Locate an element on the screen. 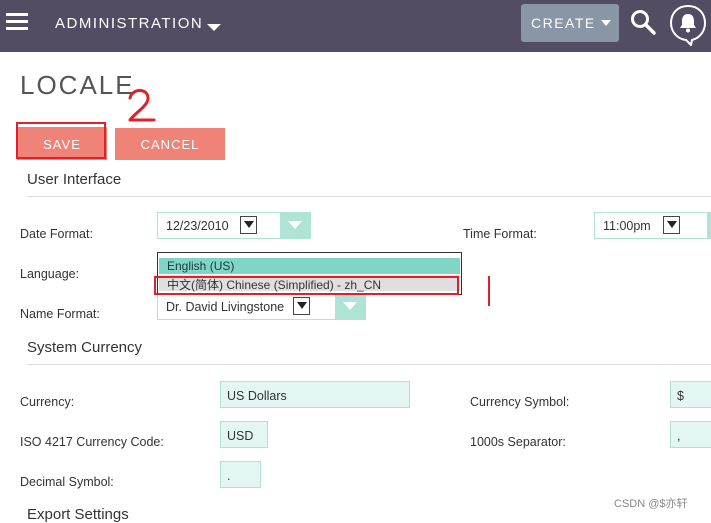 The height and width of the screenshot is (523, 711). create-button-label: CREATE is located at coordinates (563, 23).